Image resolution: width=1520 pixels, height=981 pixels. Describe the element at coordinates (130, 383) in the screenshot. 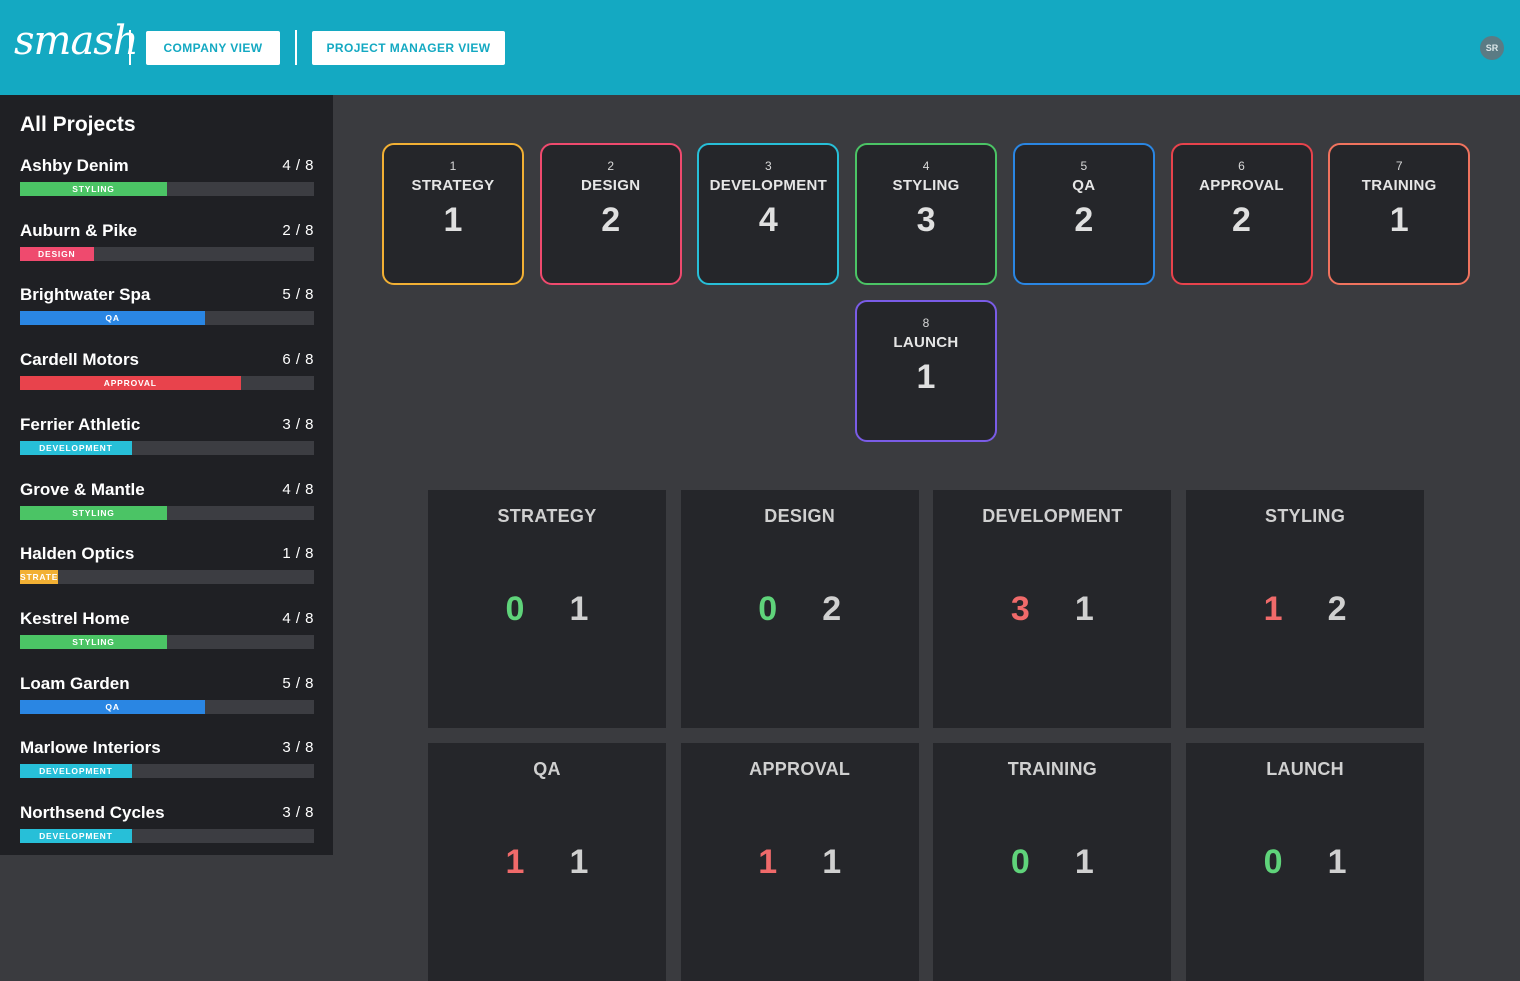

I see `progress-fill: APPROVAL` at that location.